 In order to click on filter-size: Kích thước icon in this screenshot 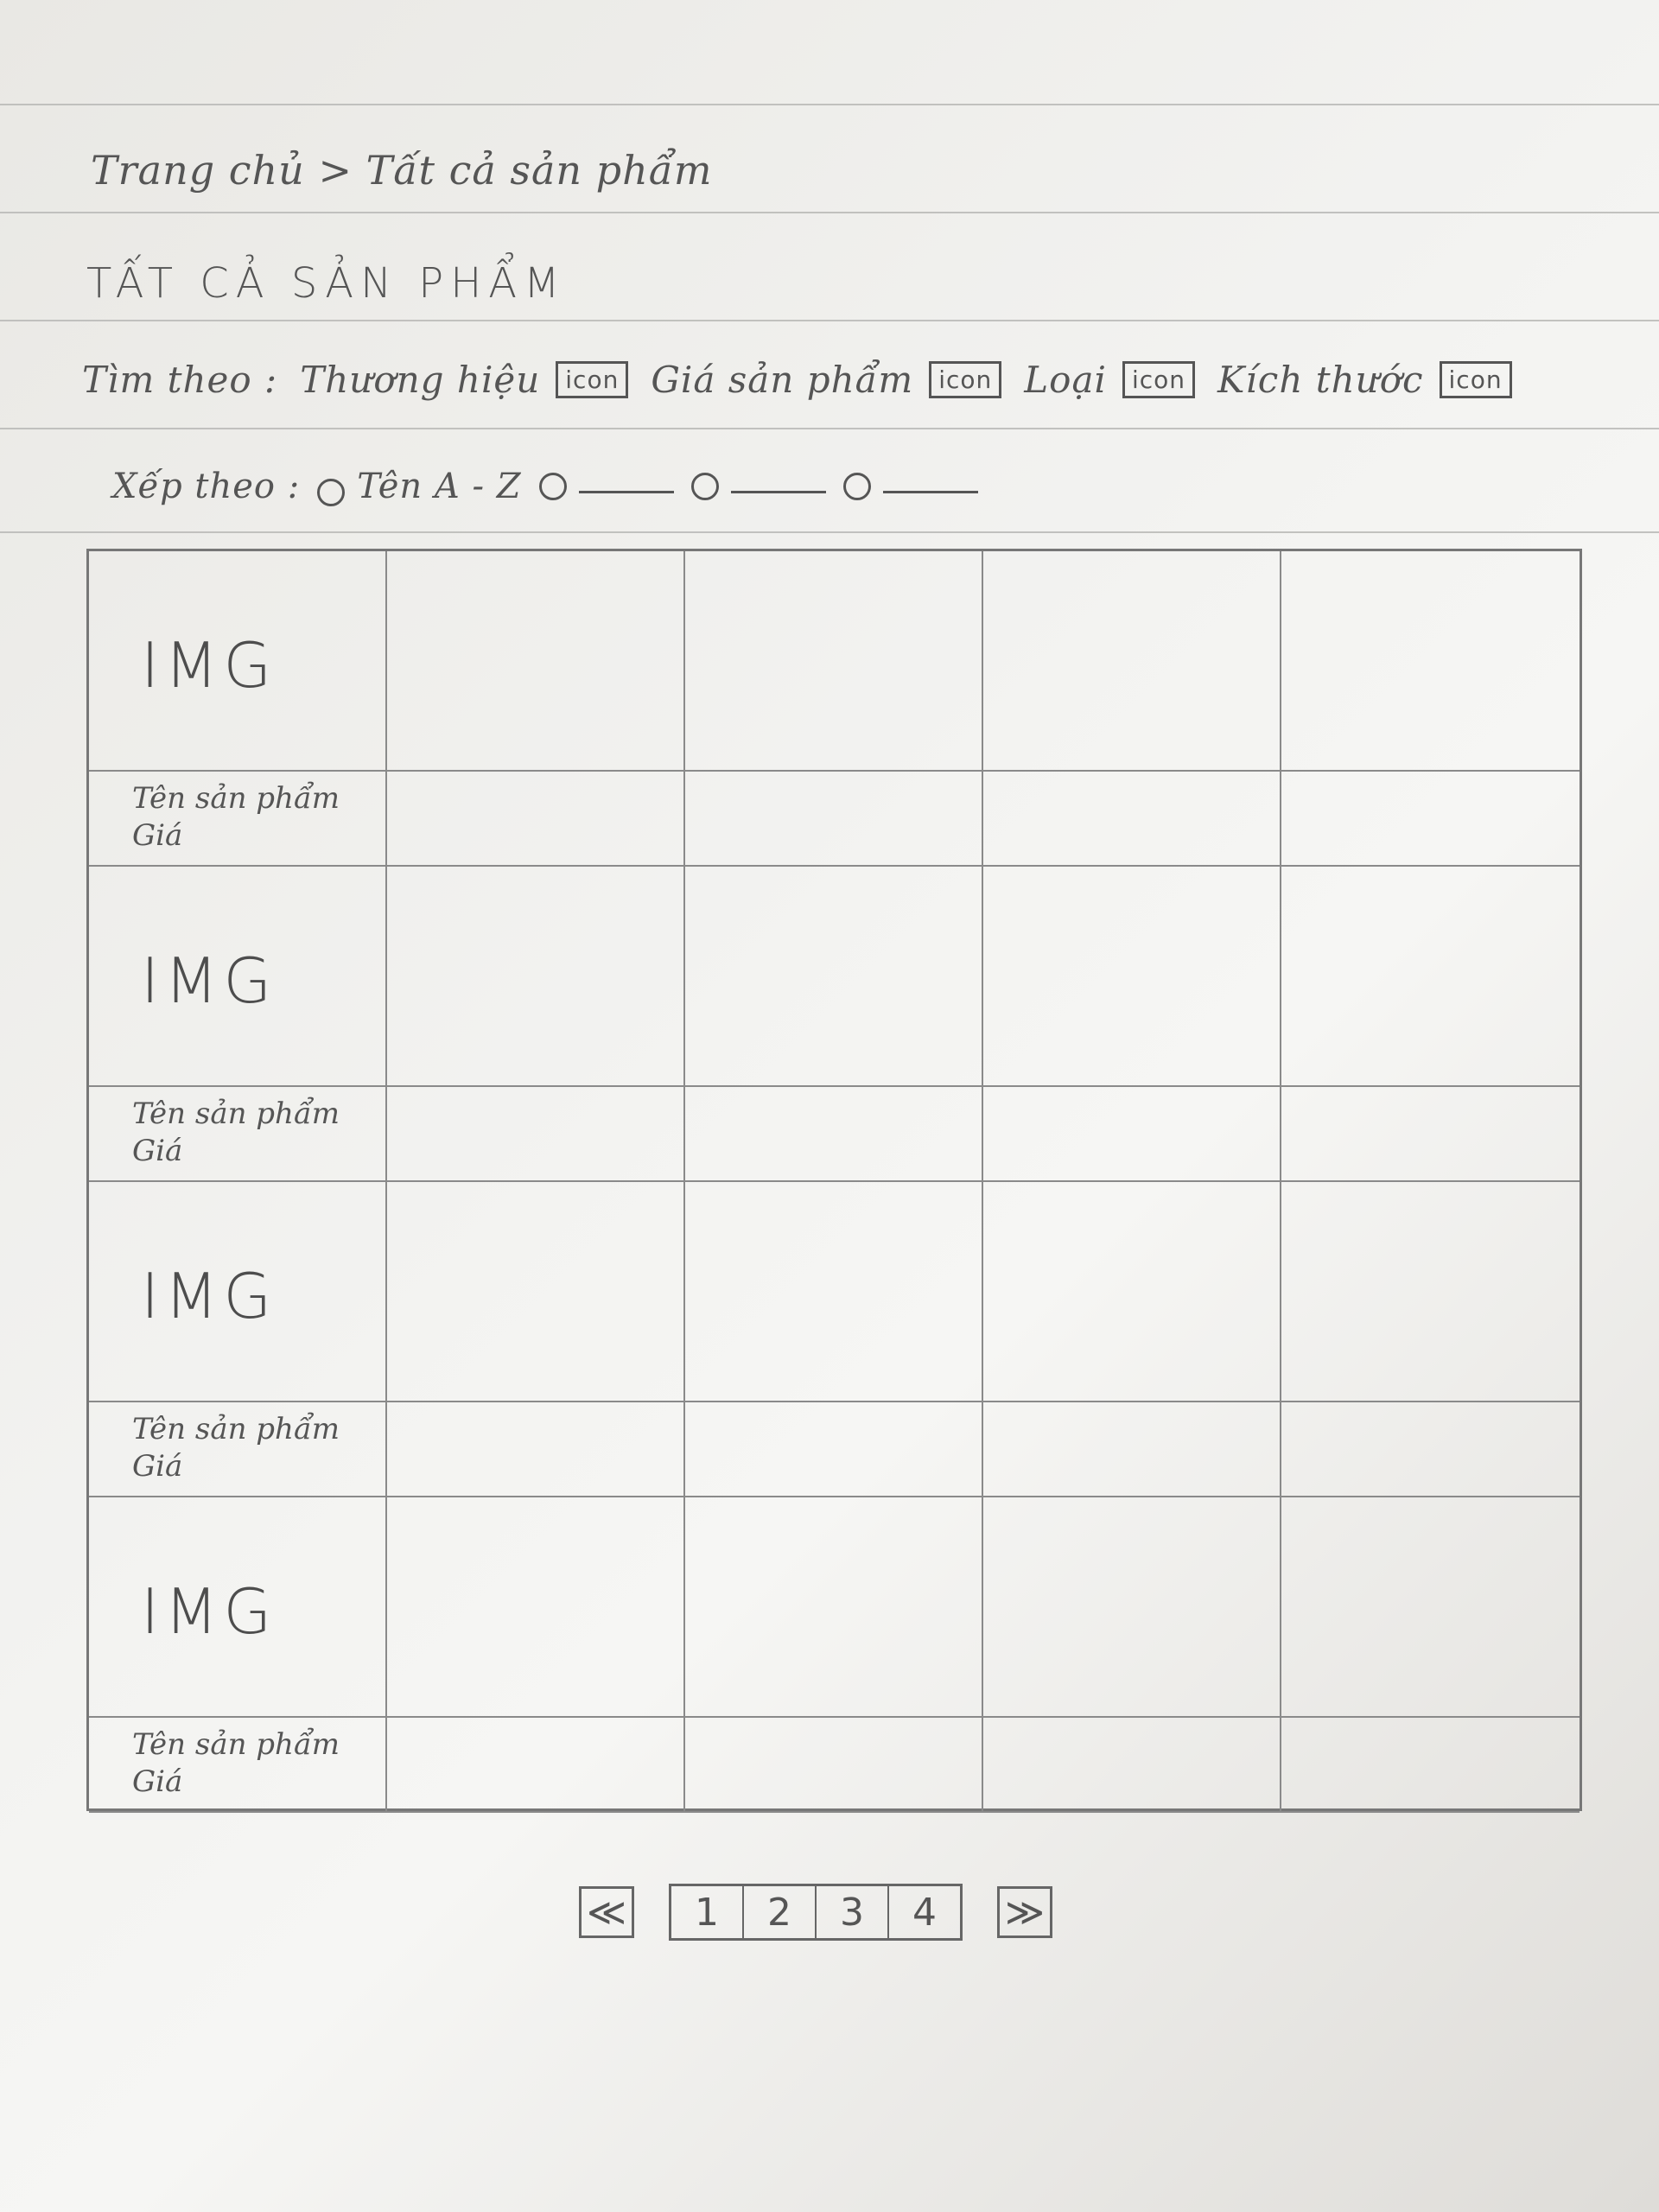, I will do `click(1364, 380)`.